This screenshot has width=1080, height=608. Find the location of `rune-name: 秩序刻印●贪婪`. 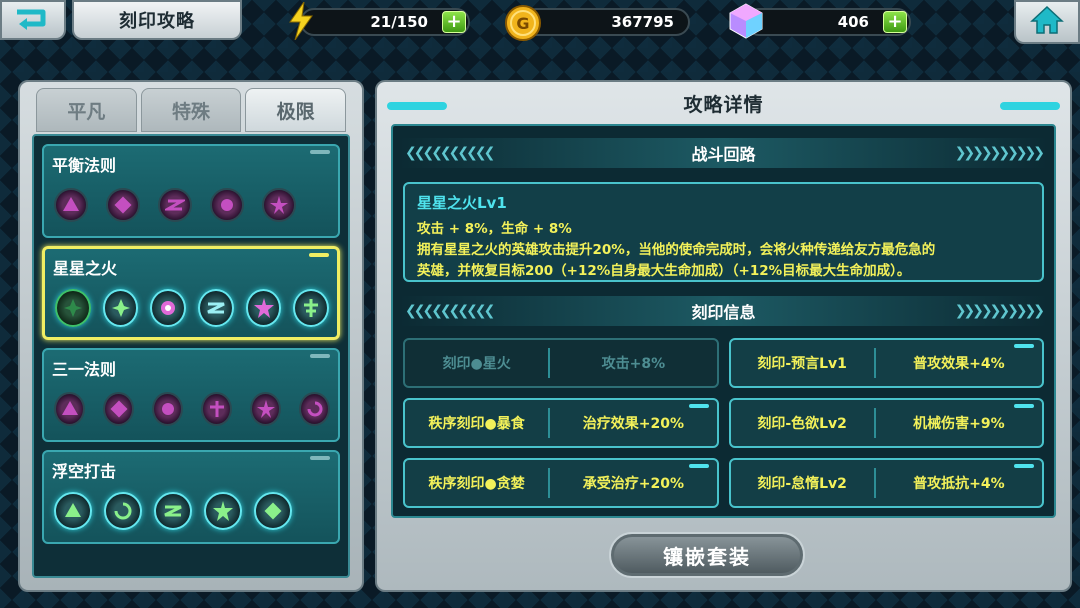

rune-name: 秩序刻印●贪婪 is located at coordinates (476, 484).